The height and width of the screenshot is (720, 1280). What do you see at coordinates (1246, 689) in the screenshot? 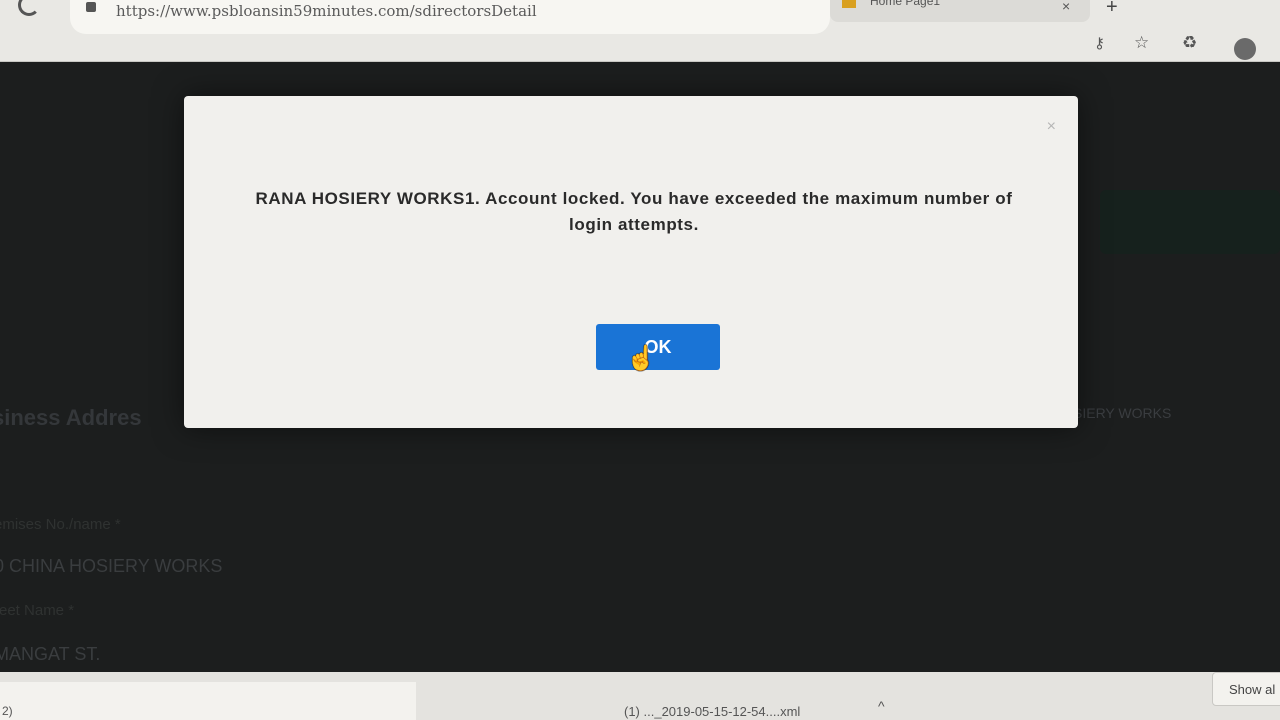
I see `show-all-button: Show al` at bounding box center [1246, 689].